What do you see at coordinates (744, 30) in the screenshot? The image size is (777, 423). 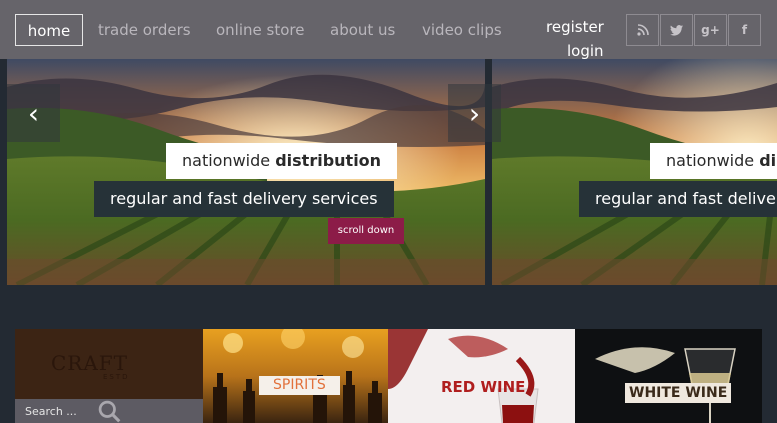 I see `facebook-icon: f` at bounding box center [744, 30].